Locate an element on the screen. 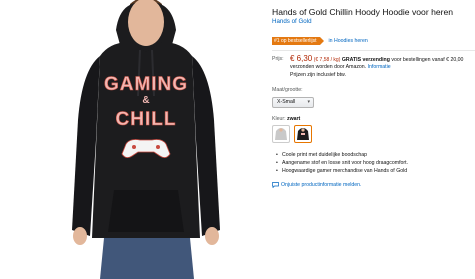  shipping-note-text: verzonden worden door Amazon. is located at coordinates (328, 67).